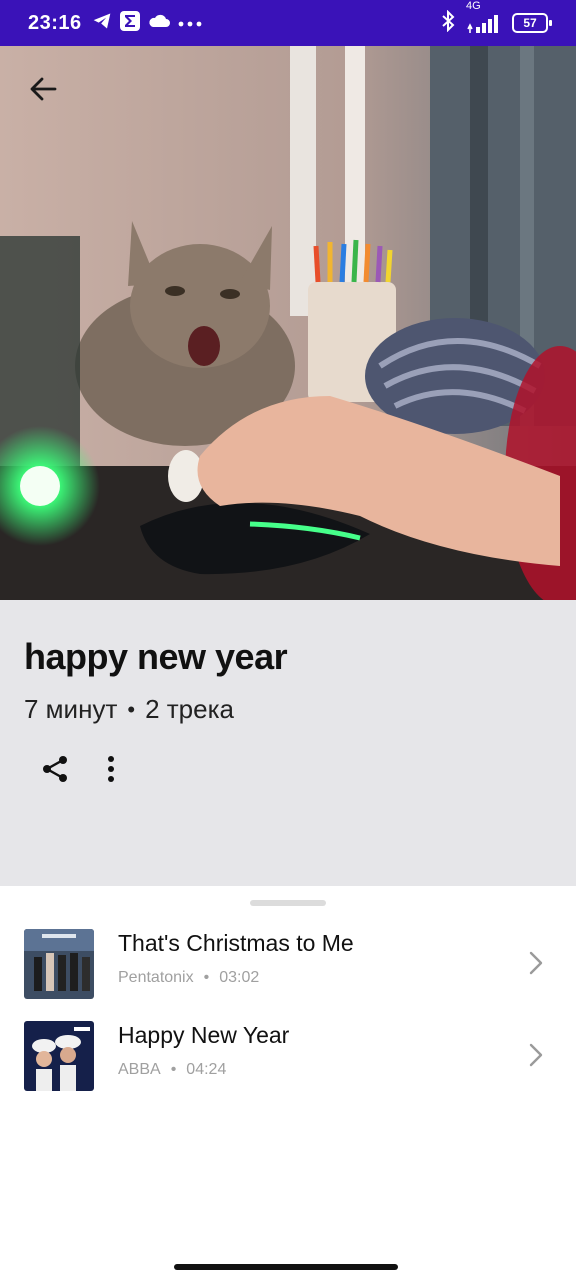 This screenshot has width=576, height=1280. What do you see at coordinates (129, 23) in the screenshot?
I see `sigma-icon` at bounding box center [129, 23].